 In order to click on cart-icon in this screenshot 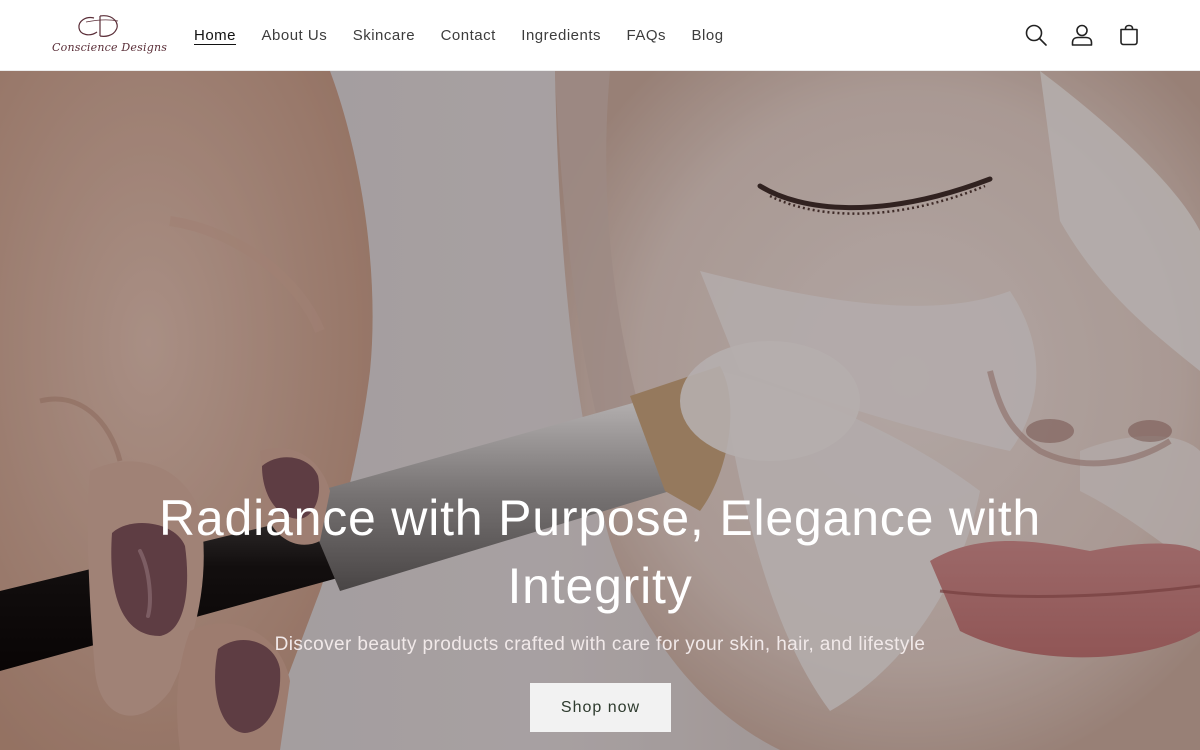, I will do `click(1129, 35)`.